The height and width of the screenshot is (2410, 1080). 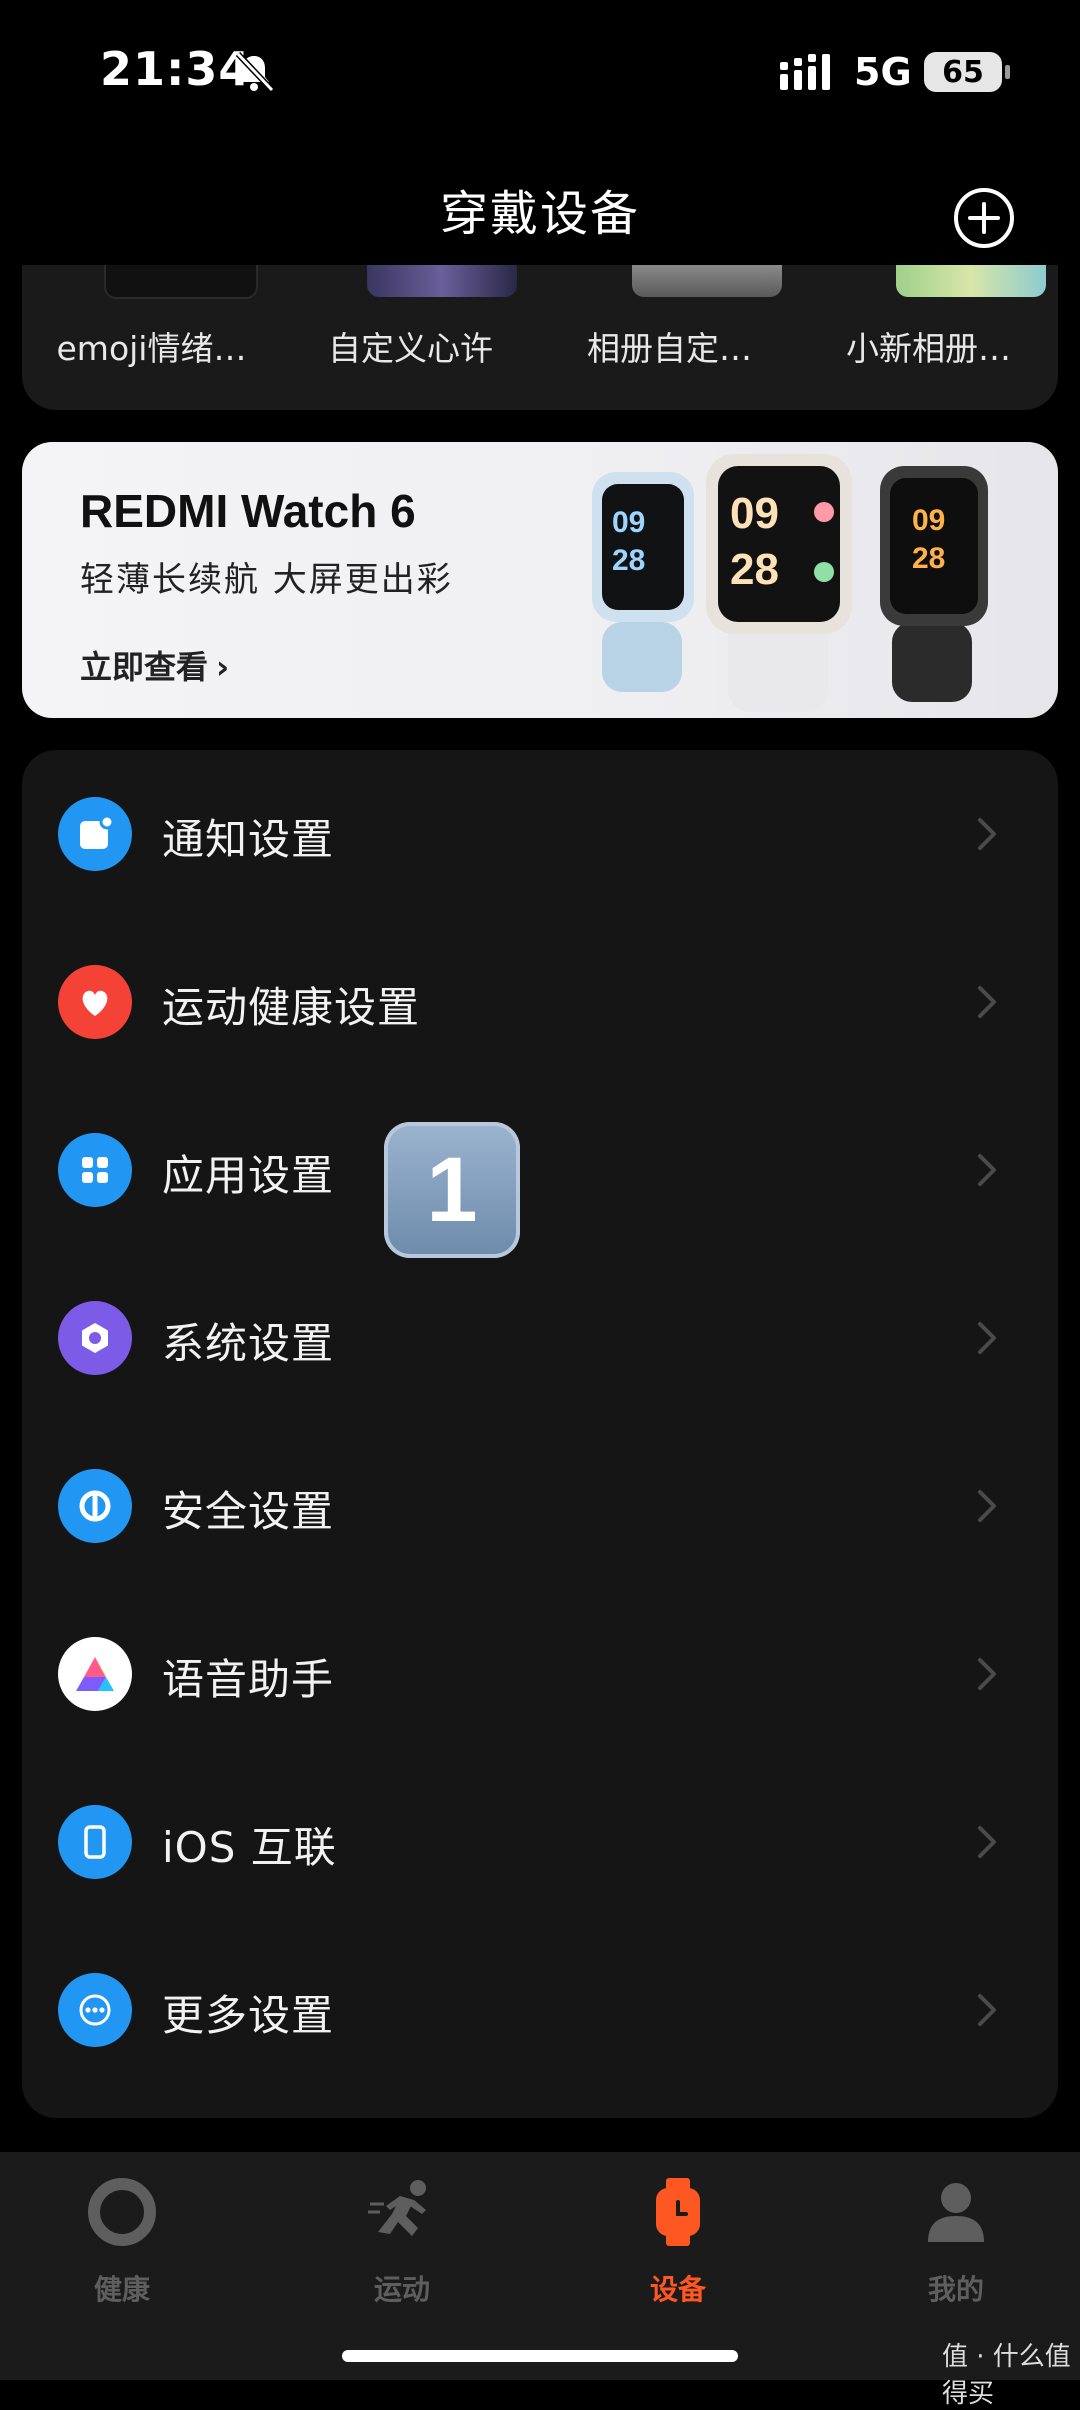 I want to click on tab-health: 健康, so click(x=122, y=2251).